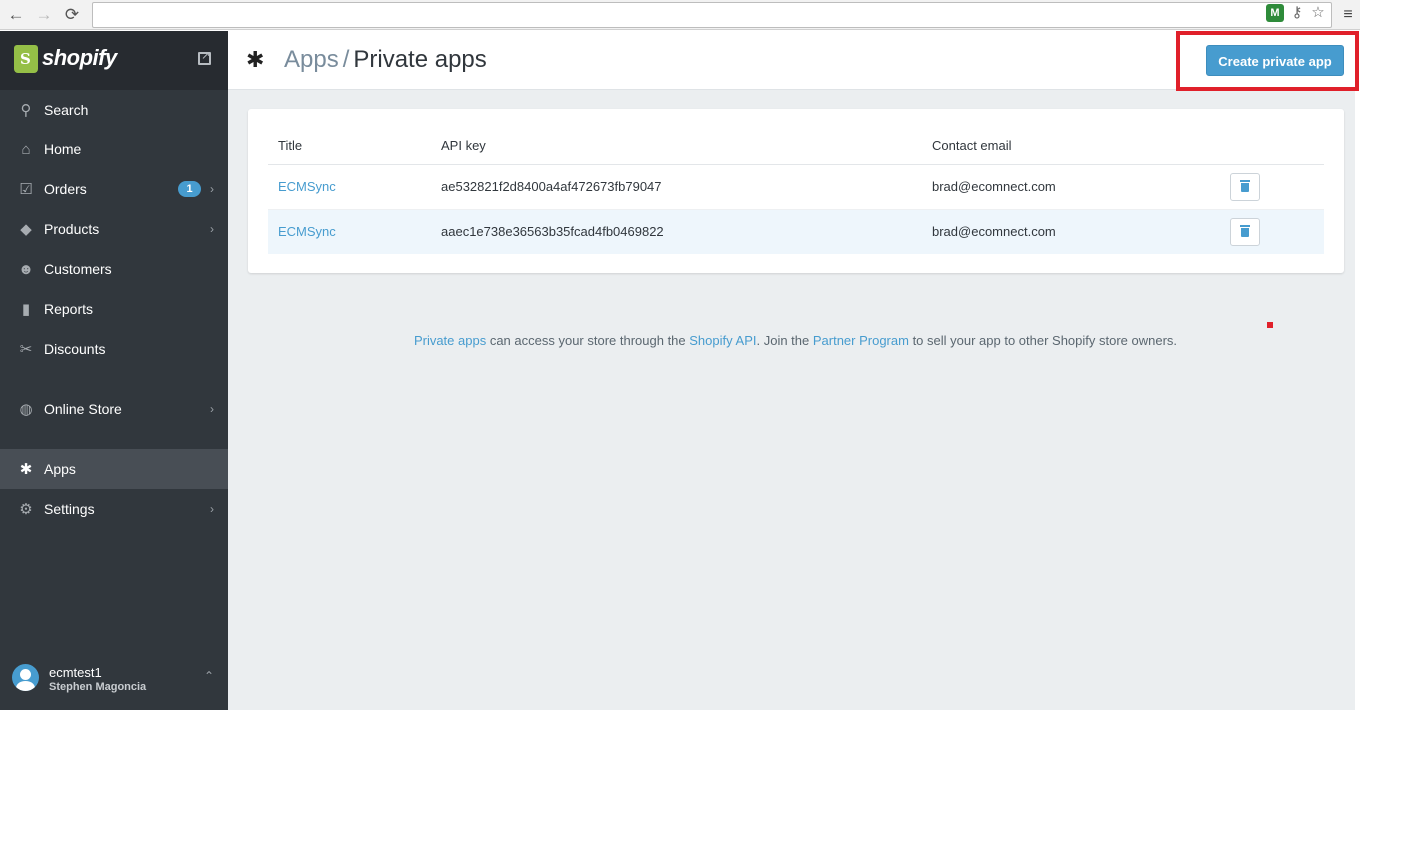  What do you see at coordinates (114, 149) in the screenshot?
I see `sidebar-item-home: ⌂ Home` at bounding box center [114, 149].